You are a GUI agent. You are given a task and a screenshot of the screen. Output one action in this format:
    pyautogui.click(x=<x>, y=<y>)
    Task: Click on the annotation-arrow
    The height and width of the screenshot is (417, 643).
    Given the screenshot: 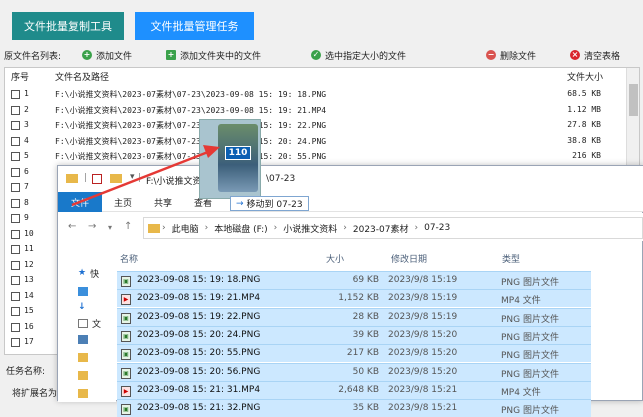 What is the action you would take?
    pyautogui.click(x=145, y=176)
    